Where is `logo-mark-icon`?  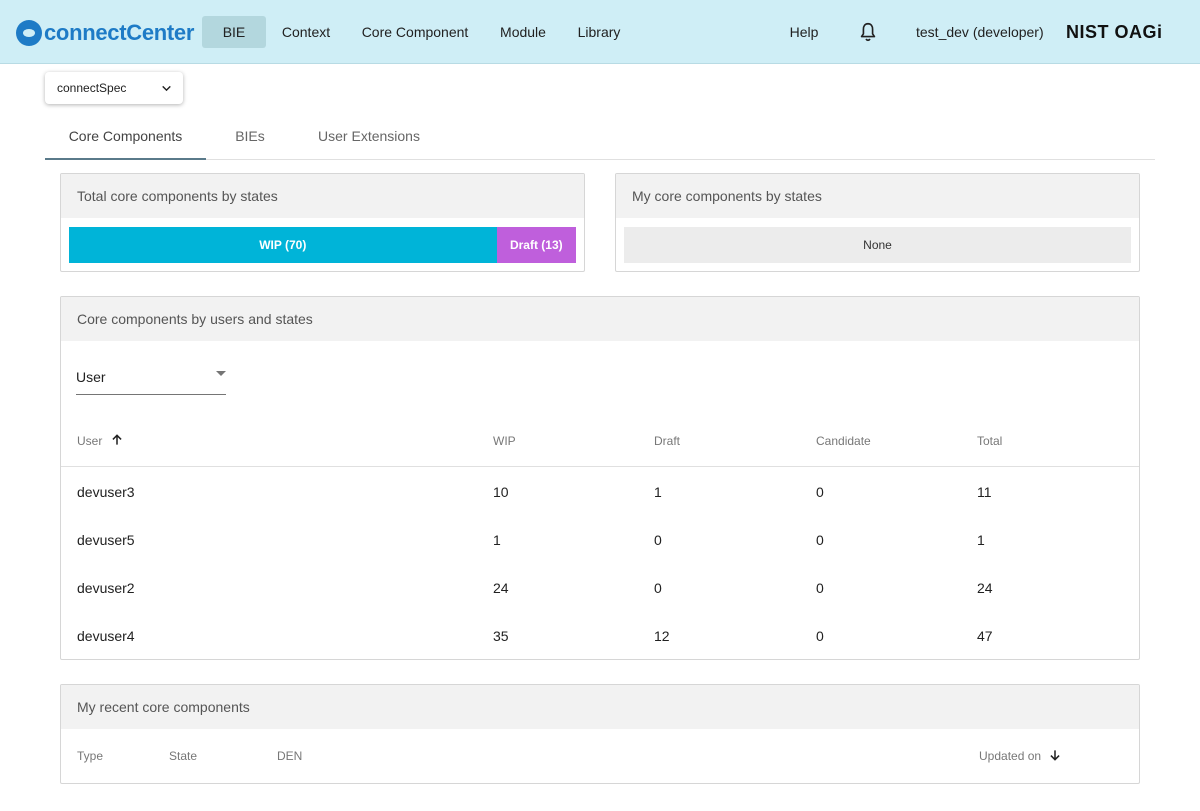
logo-mark-icon is located at coordinates (29, 33).